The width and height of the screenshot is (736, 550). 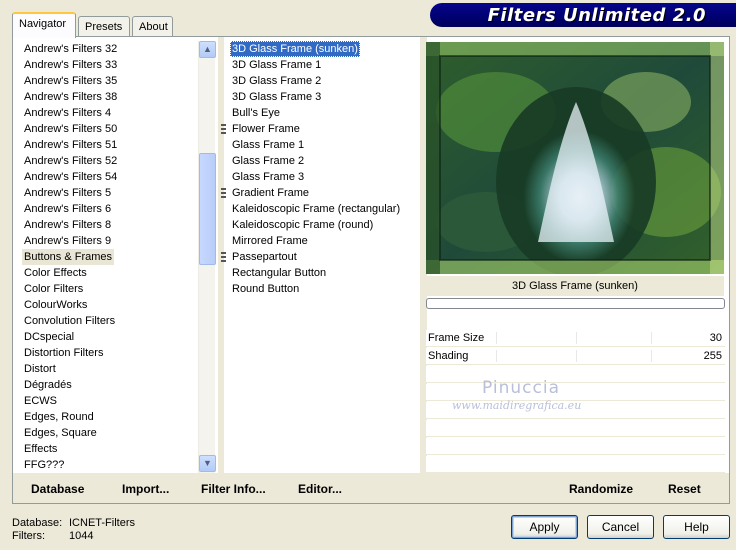 I want to click on filter-item-label: Glass Frame 1, so click(x=268, y=145).